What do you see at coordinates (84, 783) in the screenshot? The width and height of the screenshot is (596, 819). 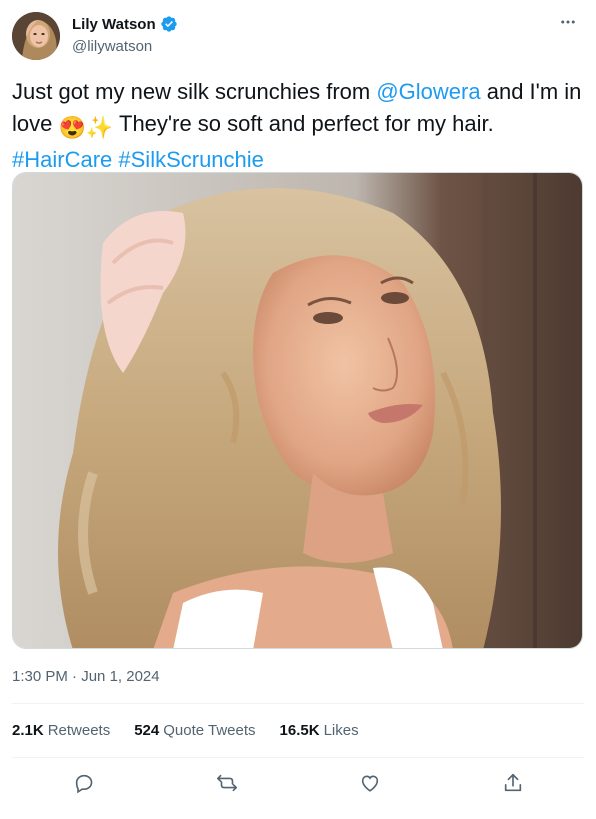 I see `reply-icon` at bounding box center [84, 783].